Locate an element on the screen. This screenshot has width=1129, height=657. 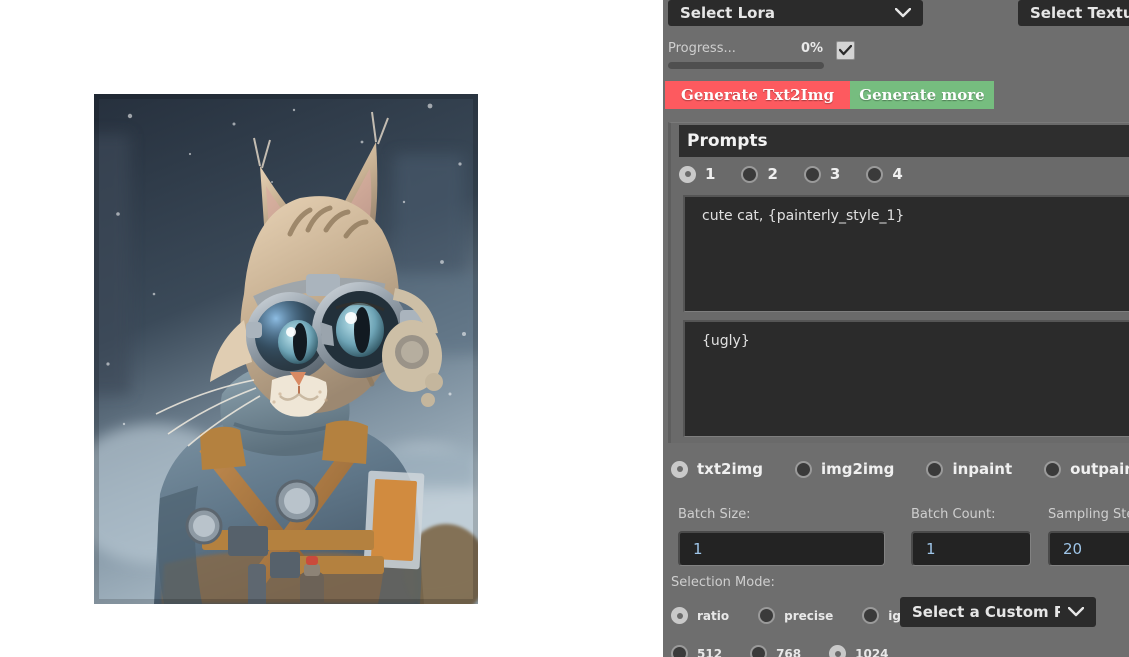
select-textual-dropdown: Select Textual is located at coordinates (1073, 13).